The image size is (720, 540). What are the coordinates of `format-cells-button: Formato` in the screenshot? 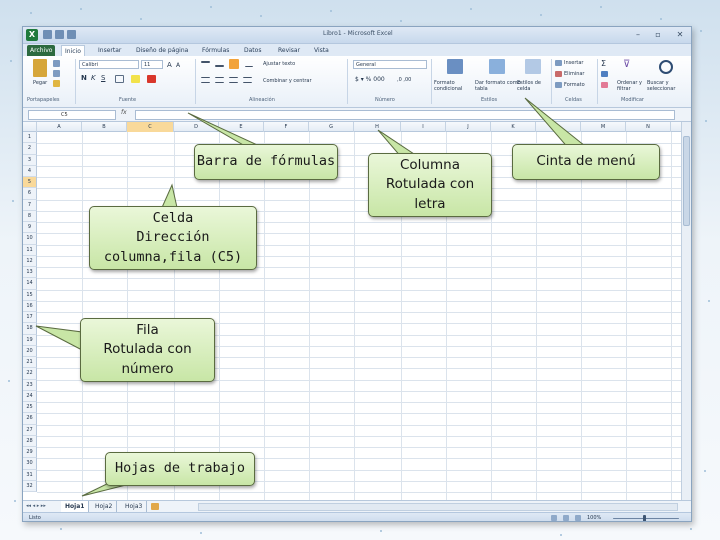 It's located at (574, 85).